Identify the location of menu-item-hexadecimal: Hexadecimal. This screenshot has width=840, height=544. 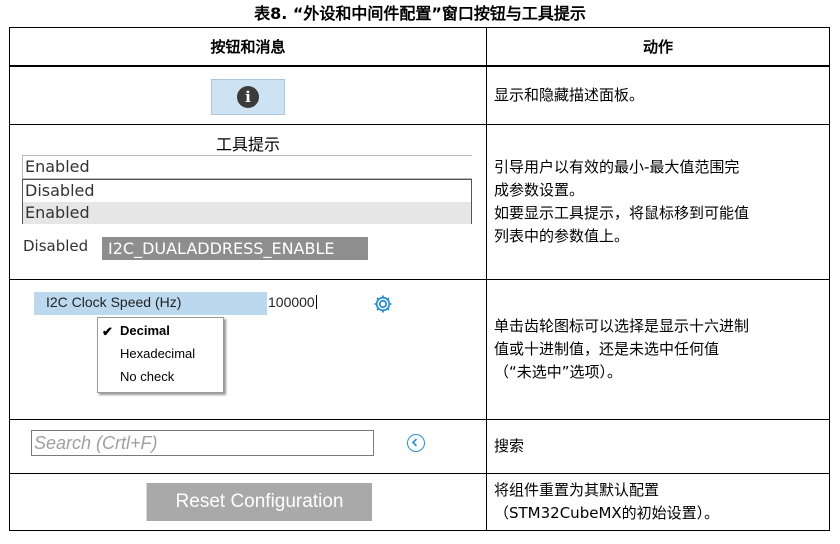
(157, 353).